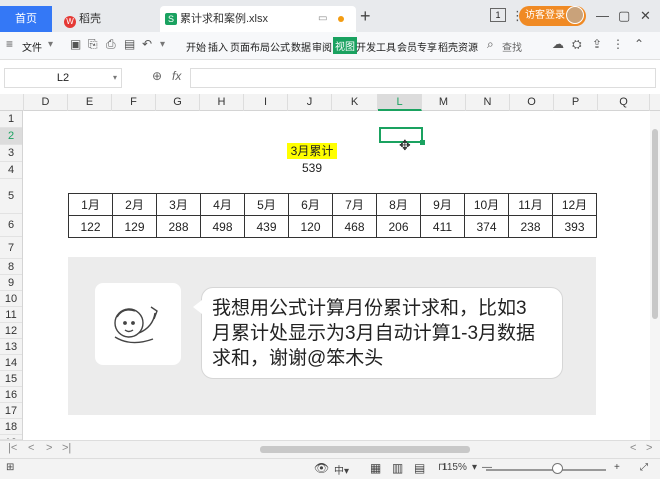  Describe the element at coordinates (397, 468) in the screenshot. I see `page-layout-view-icon: ▥` at that location.